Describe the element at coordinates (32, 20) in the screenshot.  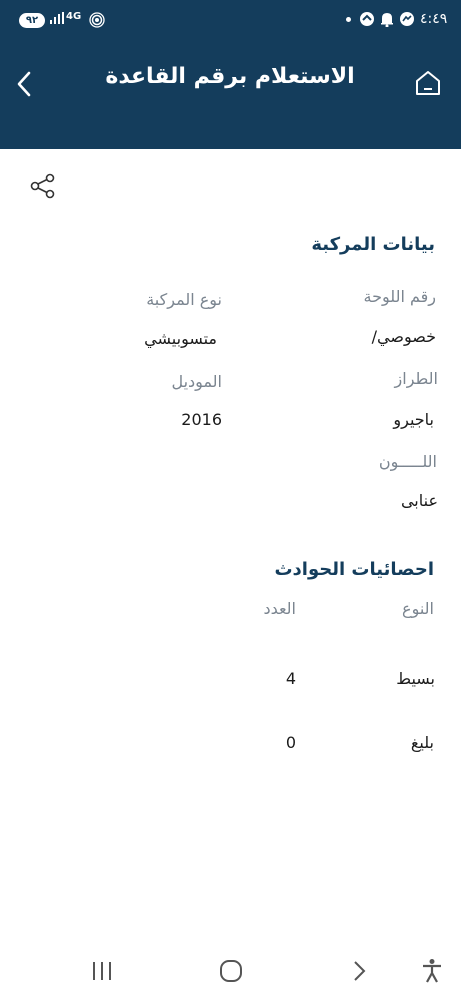
I see `battery-indicator: ٩٢` at that location.